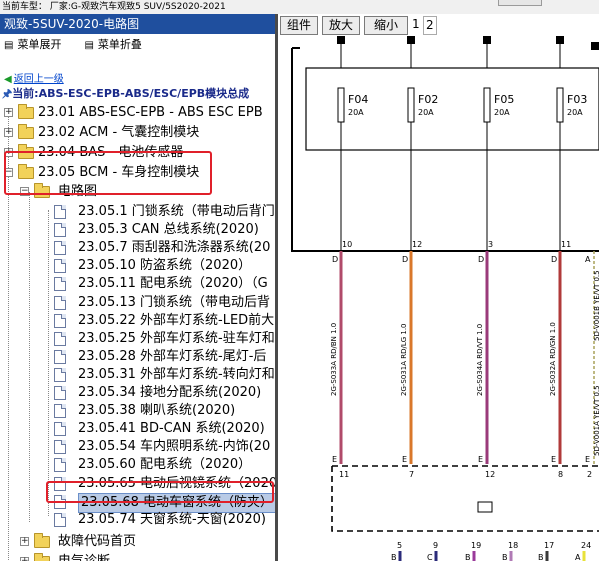 The image size is (599, 561). I want to click on connector-pin-number: 3, so click(490, 244).